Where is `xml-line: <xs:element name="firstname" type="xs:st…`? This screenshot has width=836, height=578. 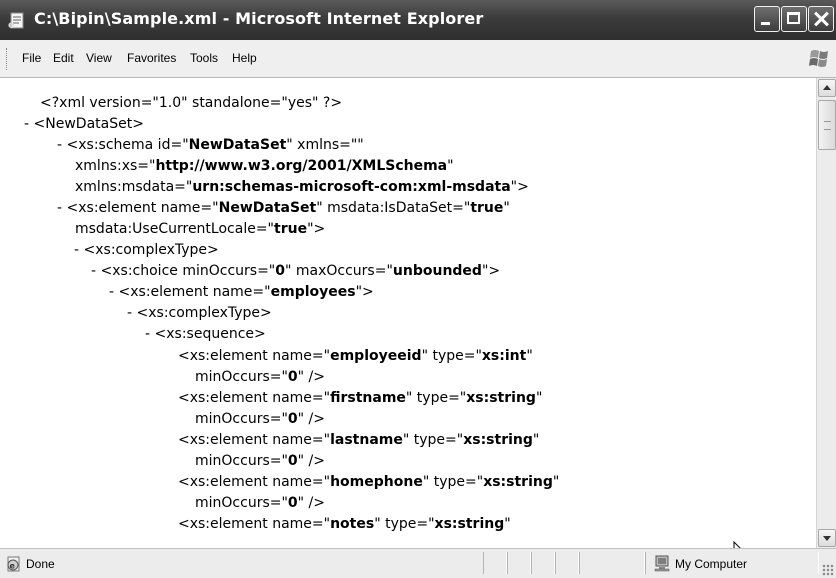 xml-line: <xs:element name="firstname" type="xs:st… is located at coordinates (360, 398).